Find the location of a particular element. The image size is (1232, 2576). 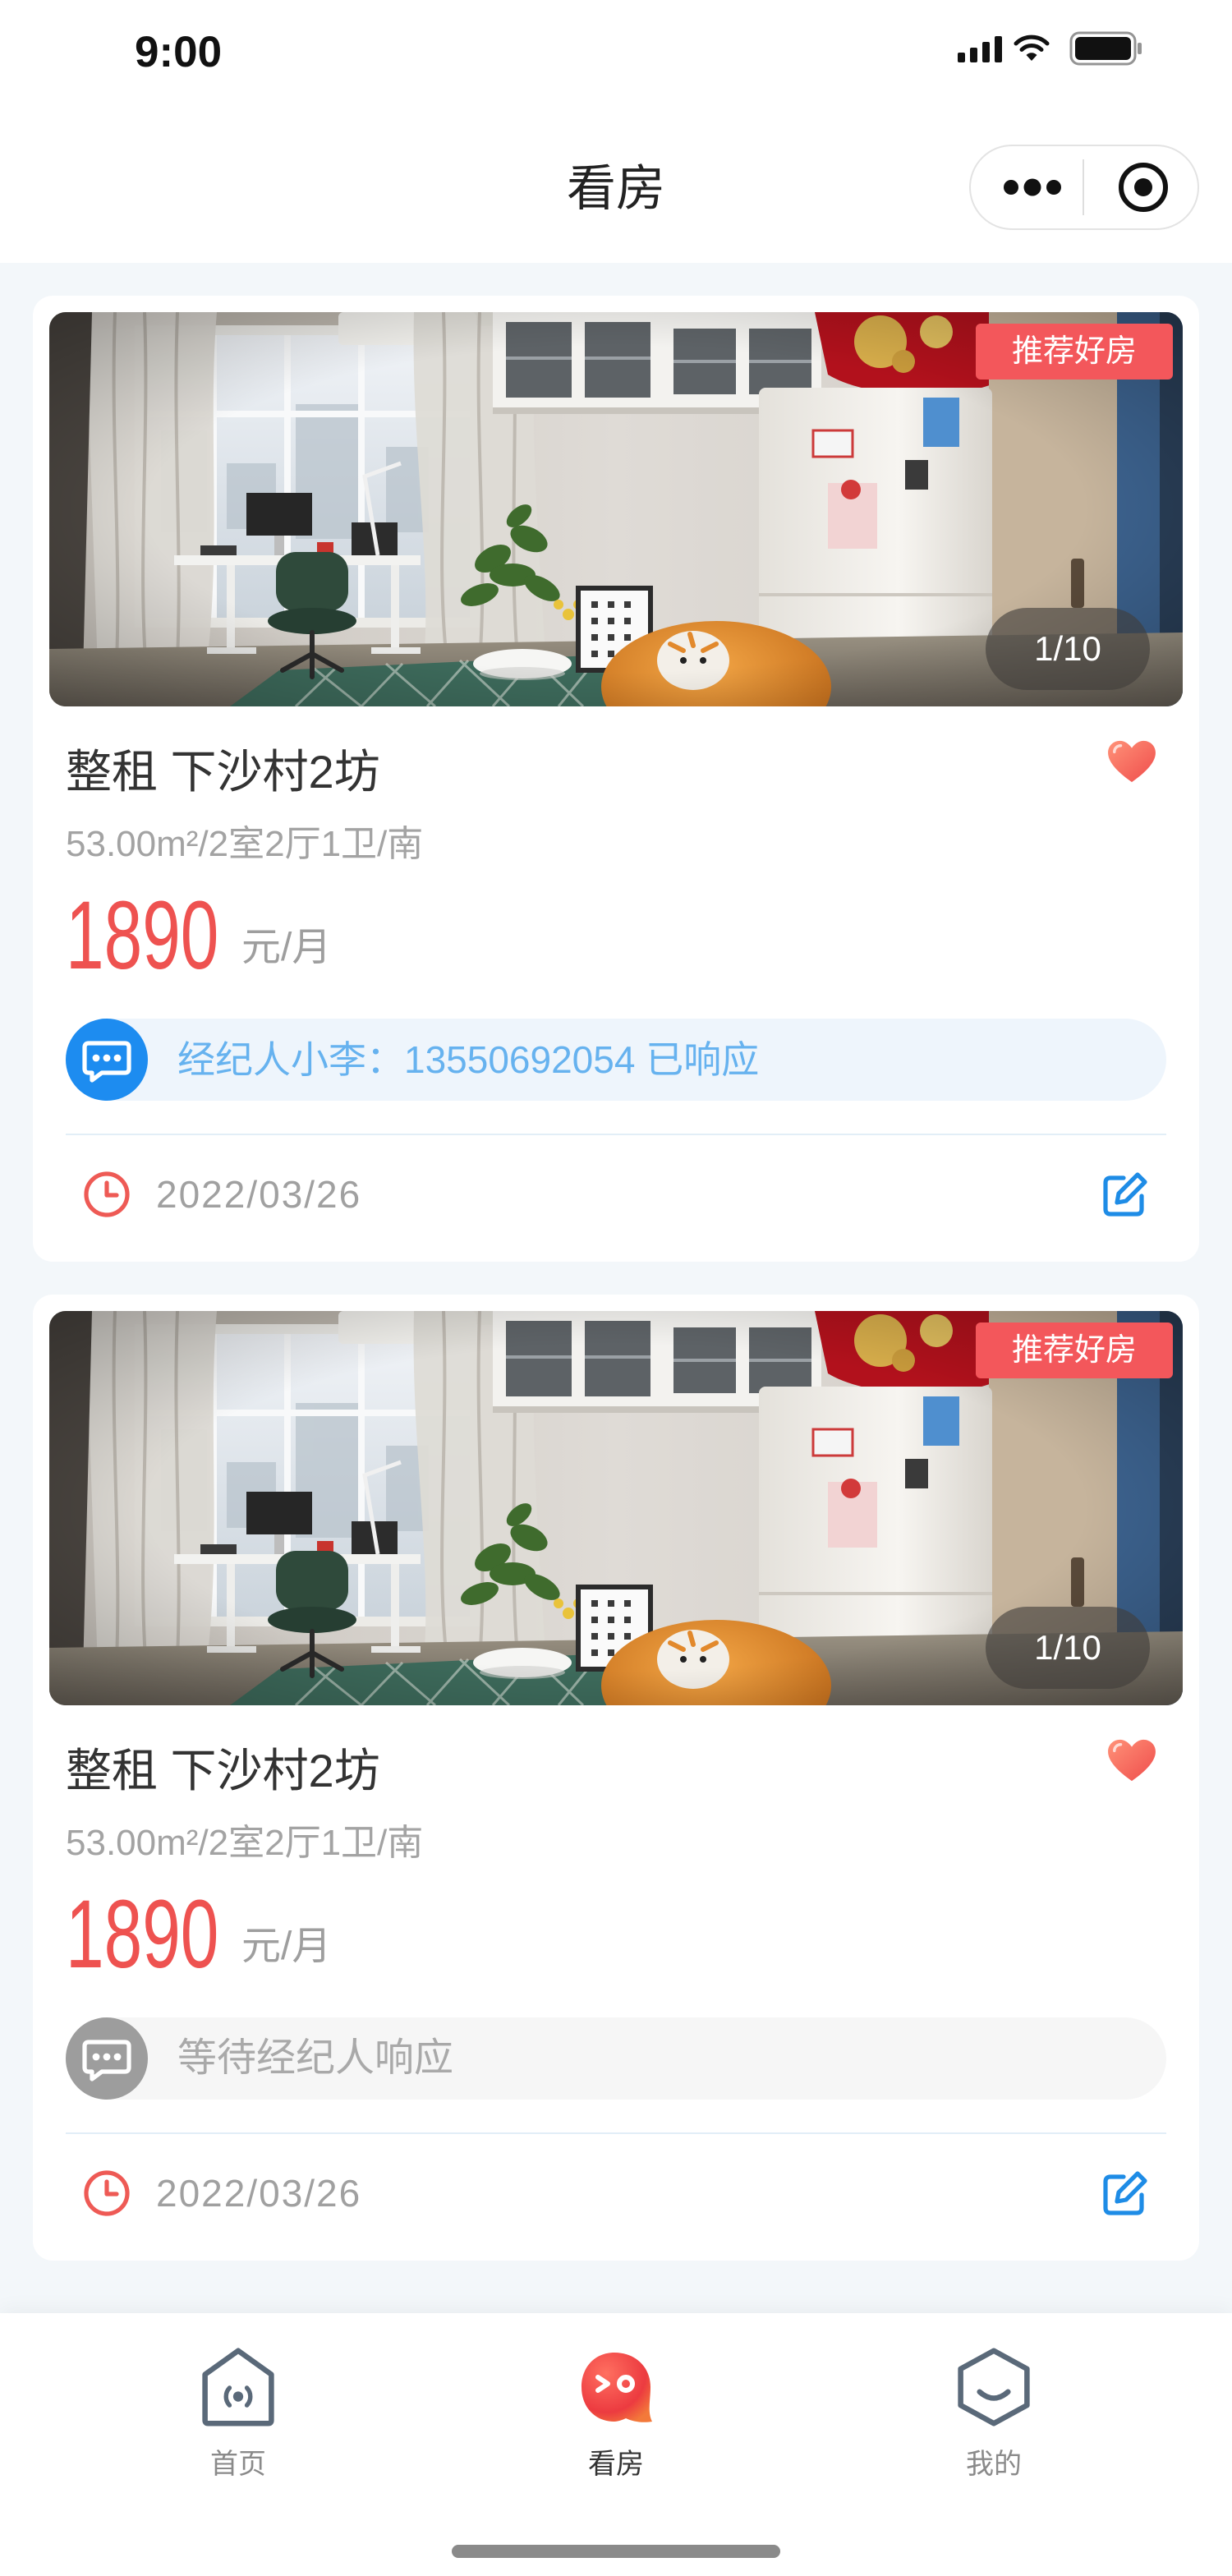

viewing-mascot-icon is located at coordinates (616, 2387).